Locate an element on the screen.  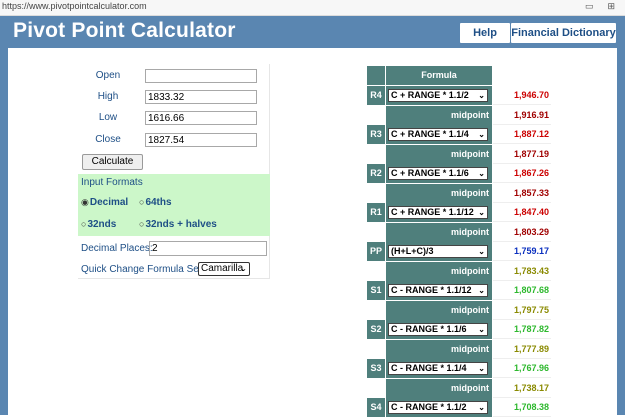
formula-cell: C - RANGE * 1.1/6 ⌄ is located at coordinates (439, 329).